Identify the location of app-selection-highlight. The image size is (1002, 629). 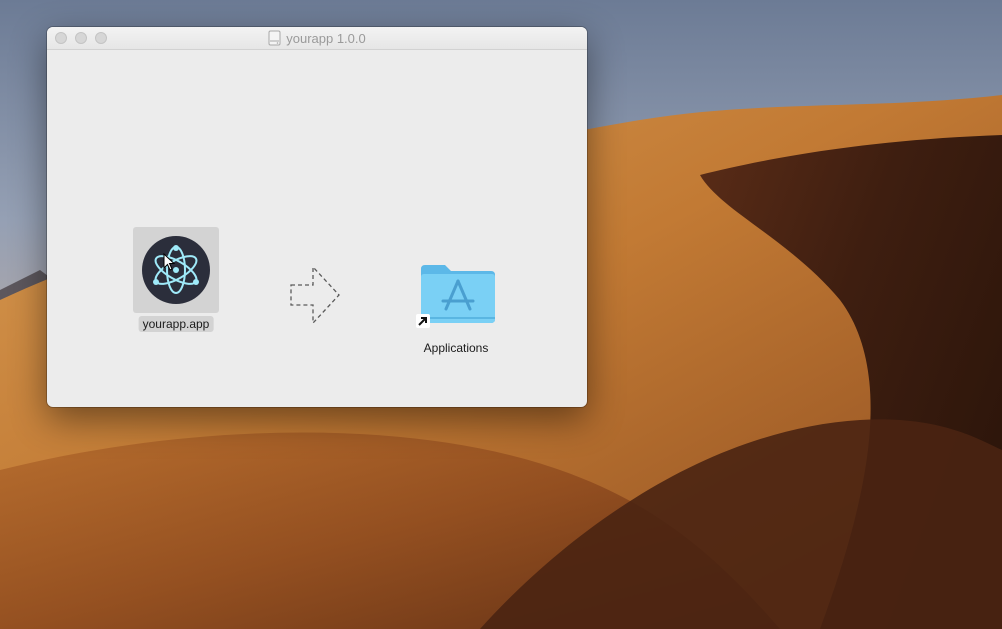
(176, 270).